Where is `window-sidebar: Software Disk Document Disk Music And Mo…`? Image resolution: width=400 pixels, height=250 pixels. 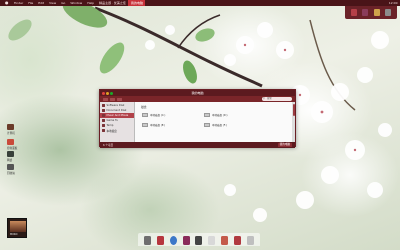
window-sidebar: Software Disk Document Disk Music And Mo… is located at coordinates (117, 122).